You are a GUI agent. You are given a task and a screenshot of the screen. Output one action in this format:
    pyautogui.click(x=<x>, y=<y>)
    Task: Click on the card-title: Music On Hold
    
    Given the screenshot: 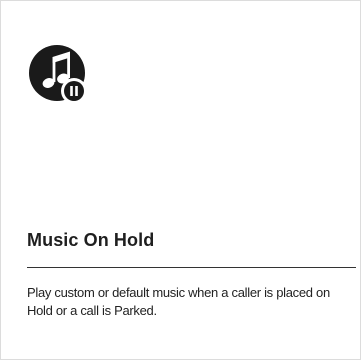 What is the action you would take?
    pyautogui.click(x=91, y=240)
    